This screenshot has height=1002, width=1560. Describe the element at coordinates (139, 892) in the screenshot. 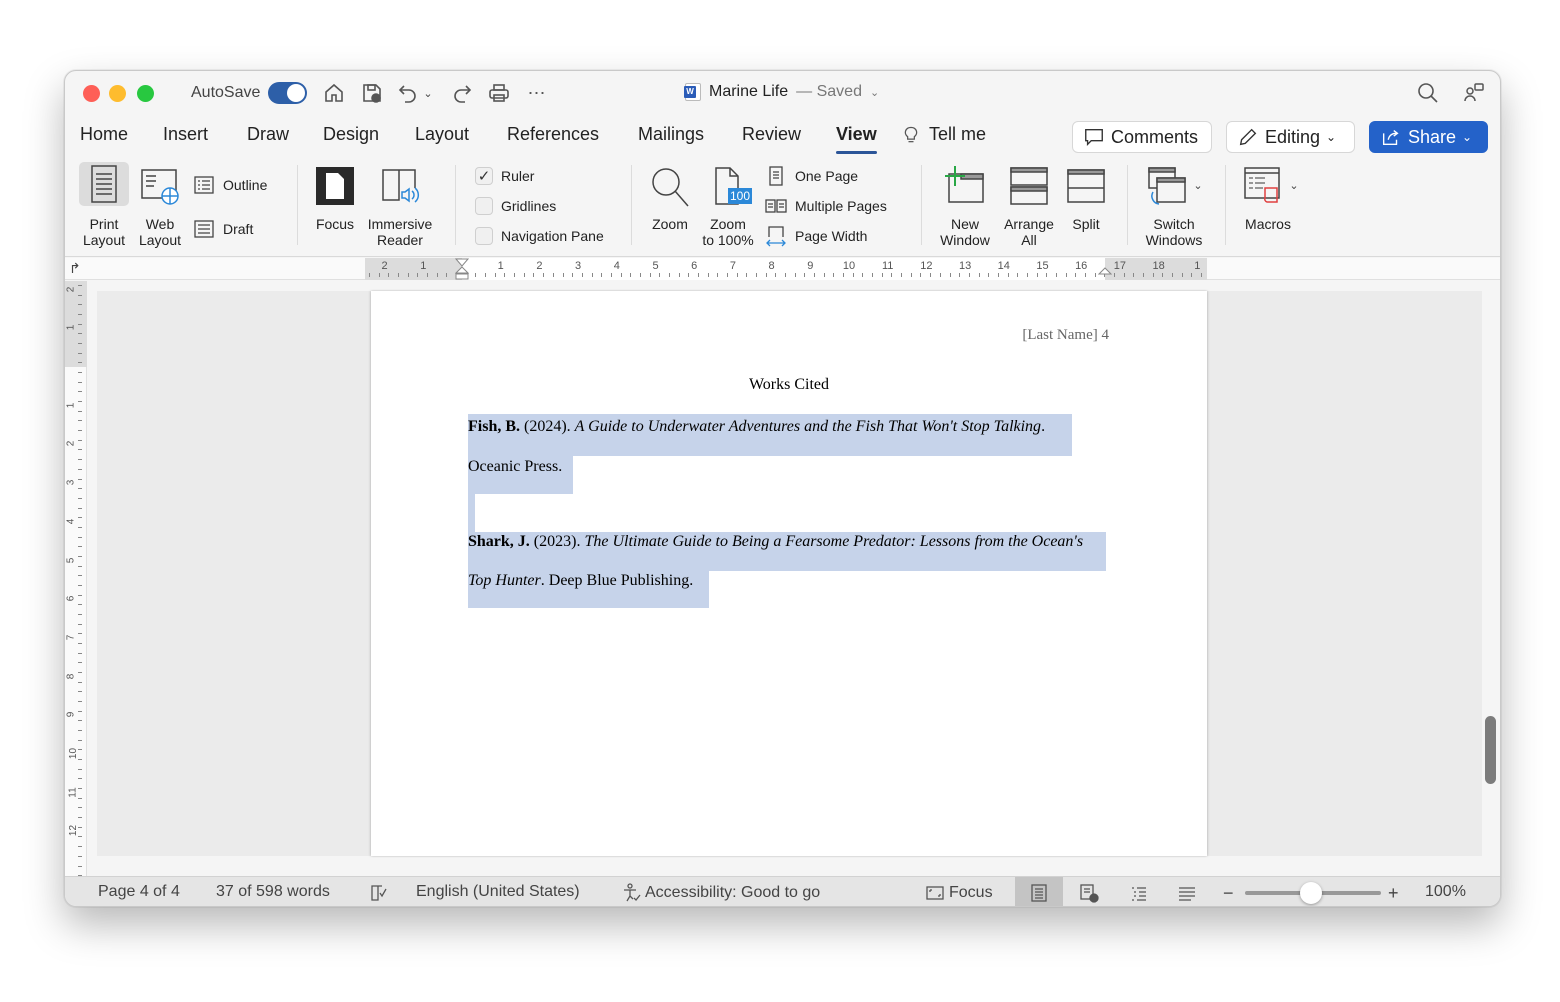

I see `page-count: Page 4 of 4` at that location.